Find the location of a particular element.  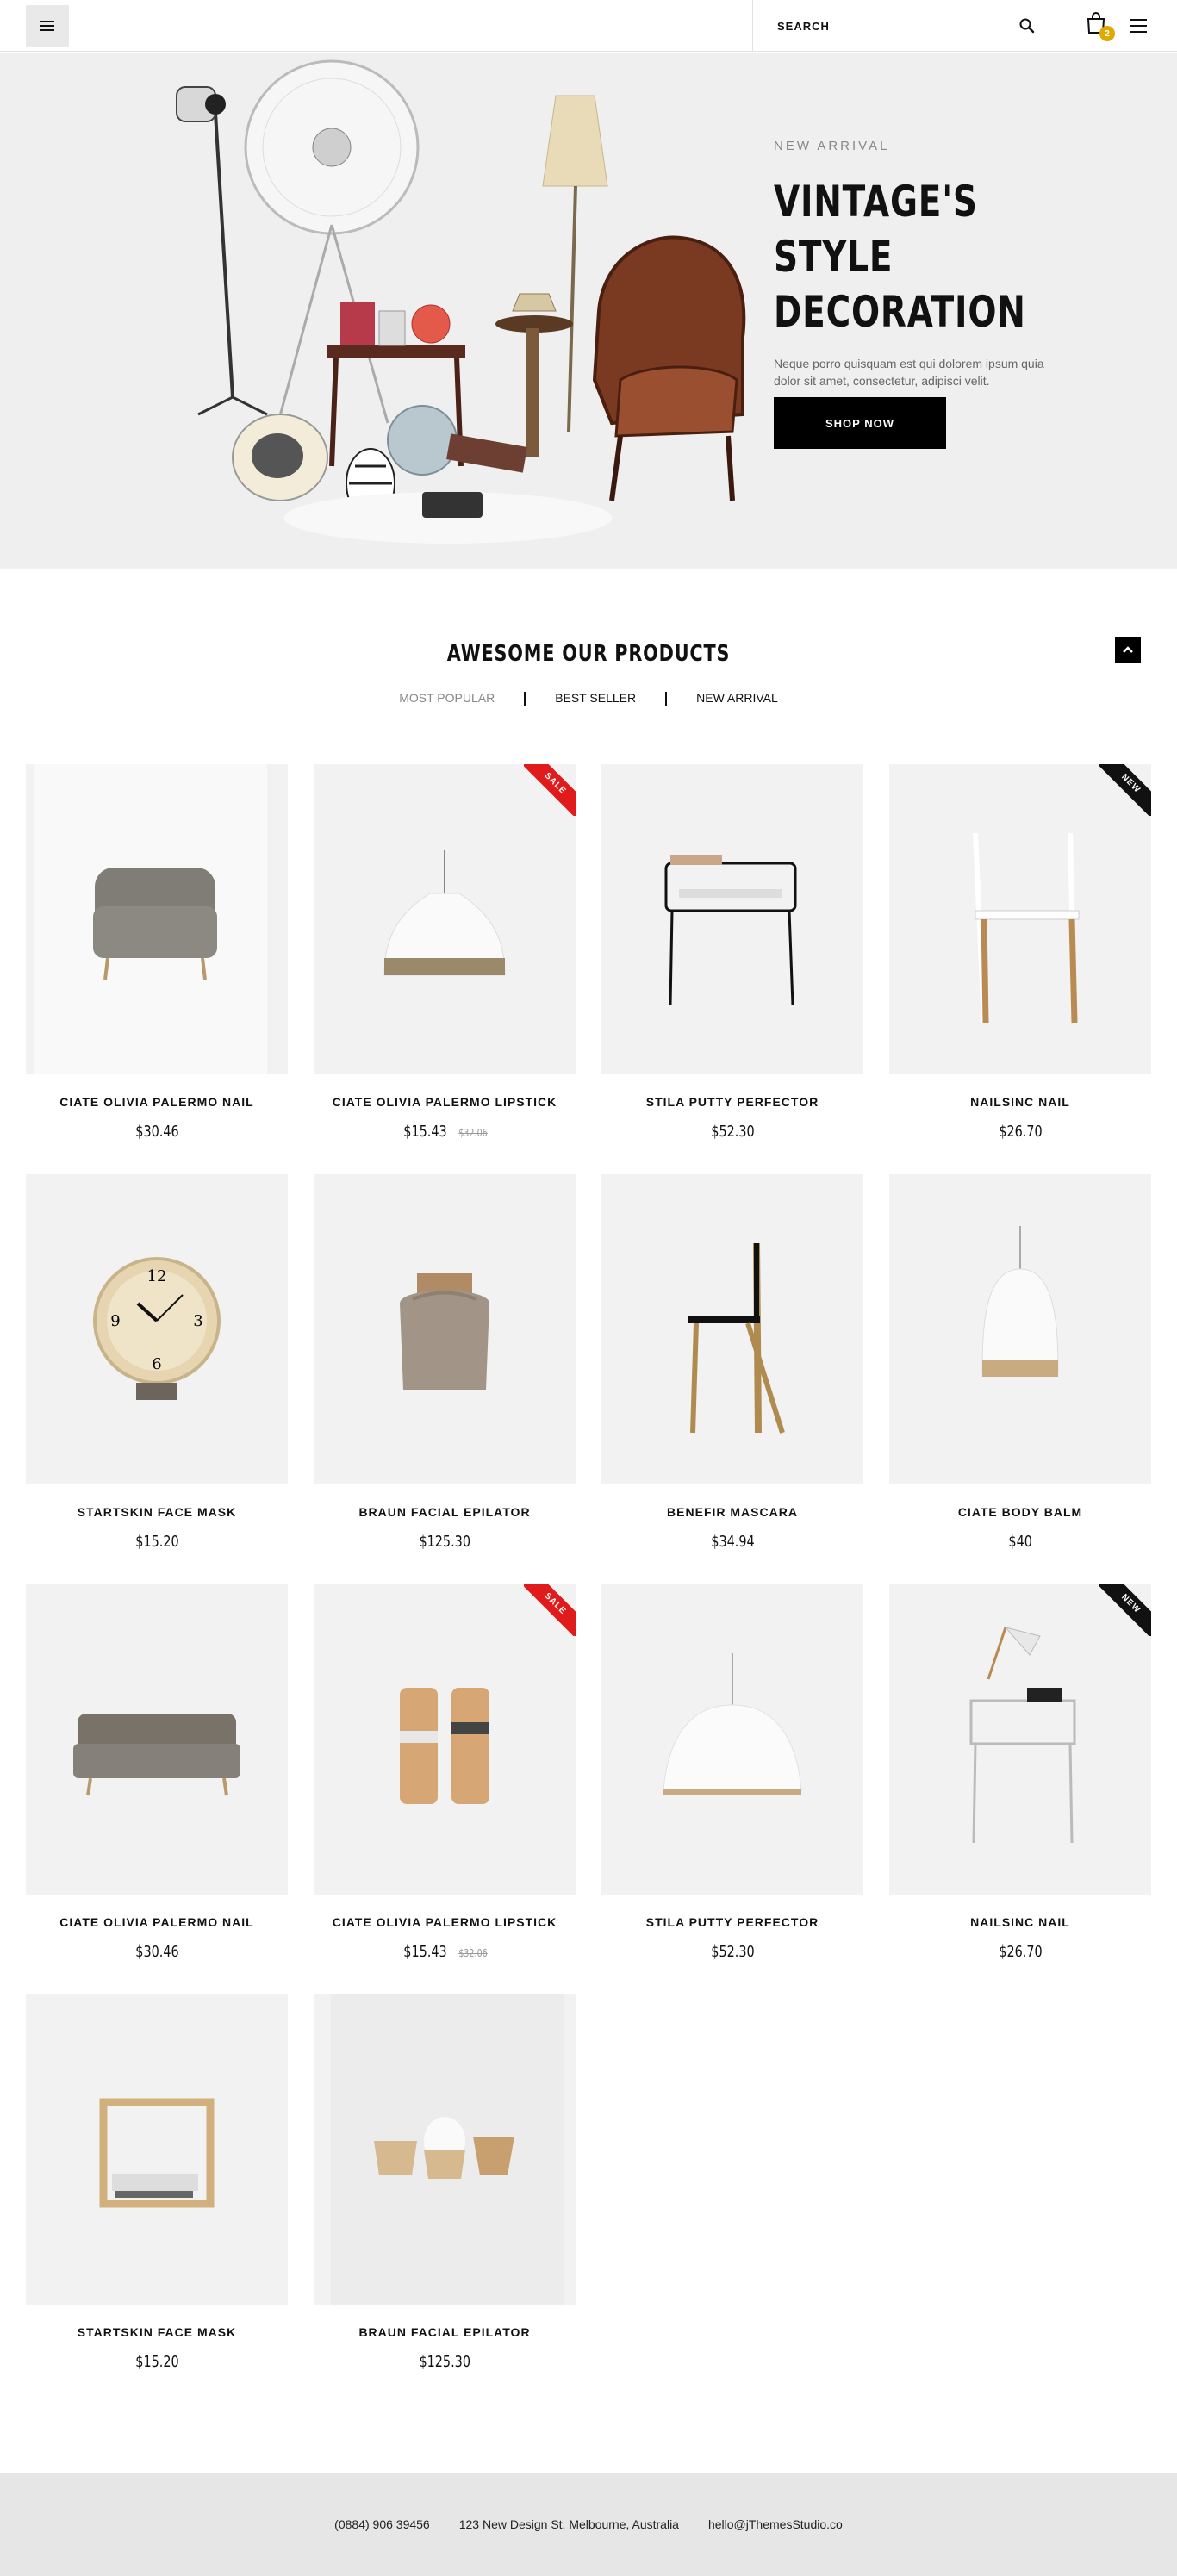

menu-button is located at coordinates (47, 26).